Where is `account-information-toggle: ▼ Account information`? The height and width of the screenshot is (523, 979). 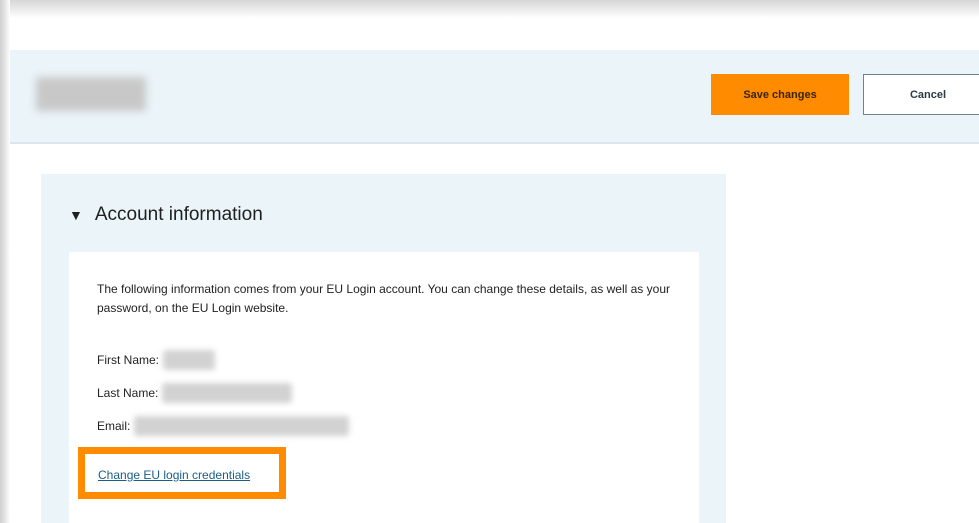
account-information-toggle: ▼ Account information is located at coordinates (166, 215).